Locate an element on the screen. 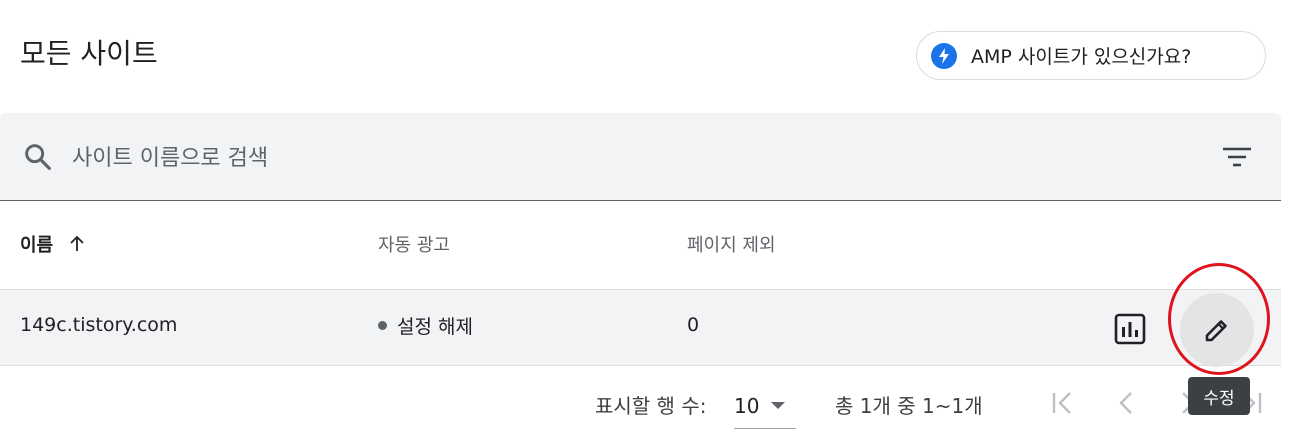 This screenshot has height=448, width=1306. search-icon is located at coordinates (38, 157).